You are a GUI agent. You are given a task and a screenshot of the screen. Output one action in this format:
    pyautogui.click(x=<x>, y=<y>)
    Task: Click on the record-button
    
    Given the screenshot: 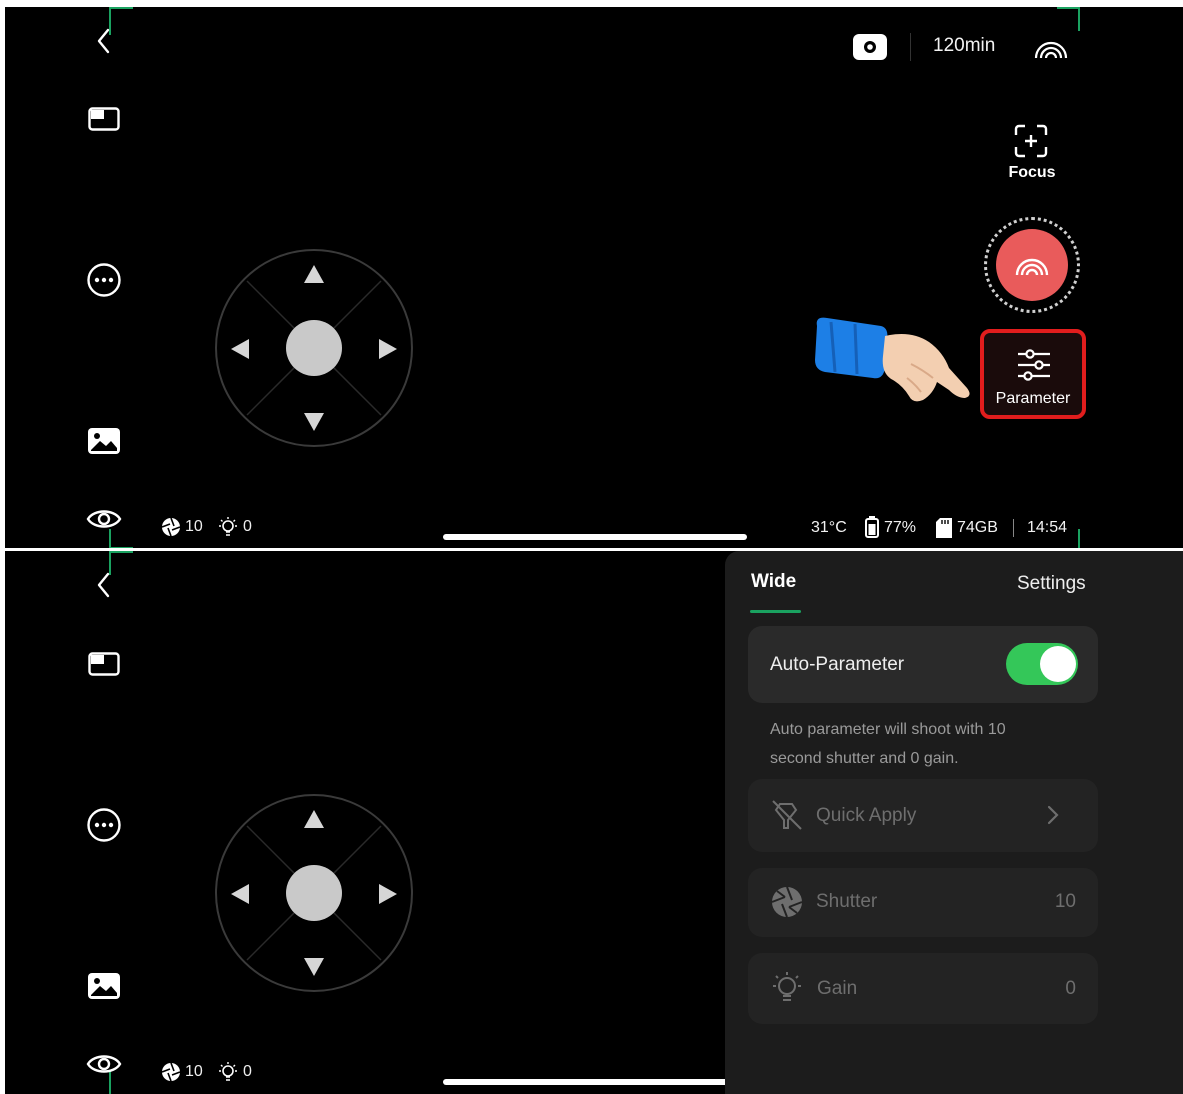 What is the action you would take?
    pyautogui.click(x=1032, y=265)
    